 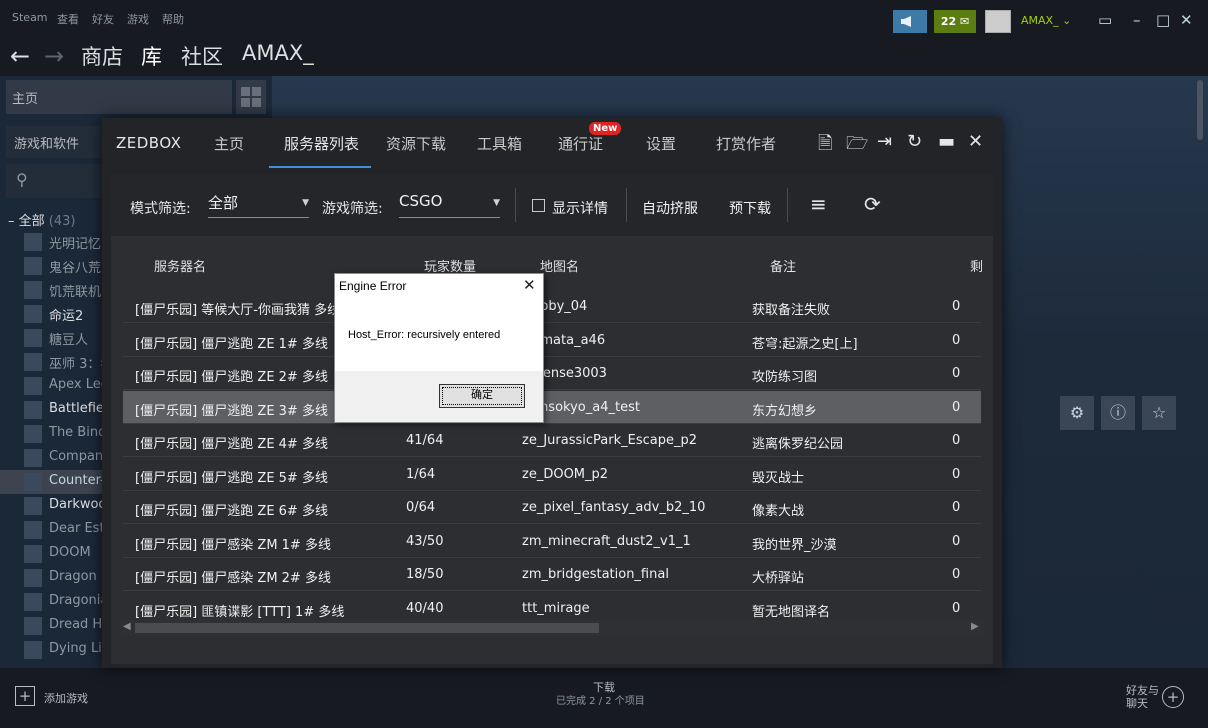 I want to click on tab-home: 主页, so click(x=229, y=143).